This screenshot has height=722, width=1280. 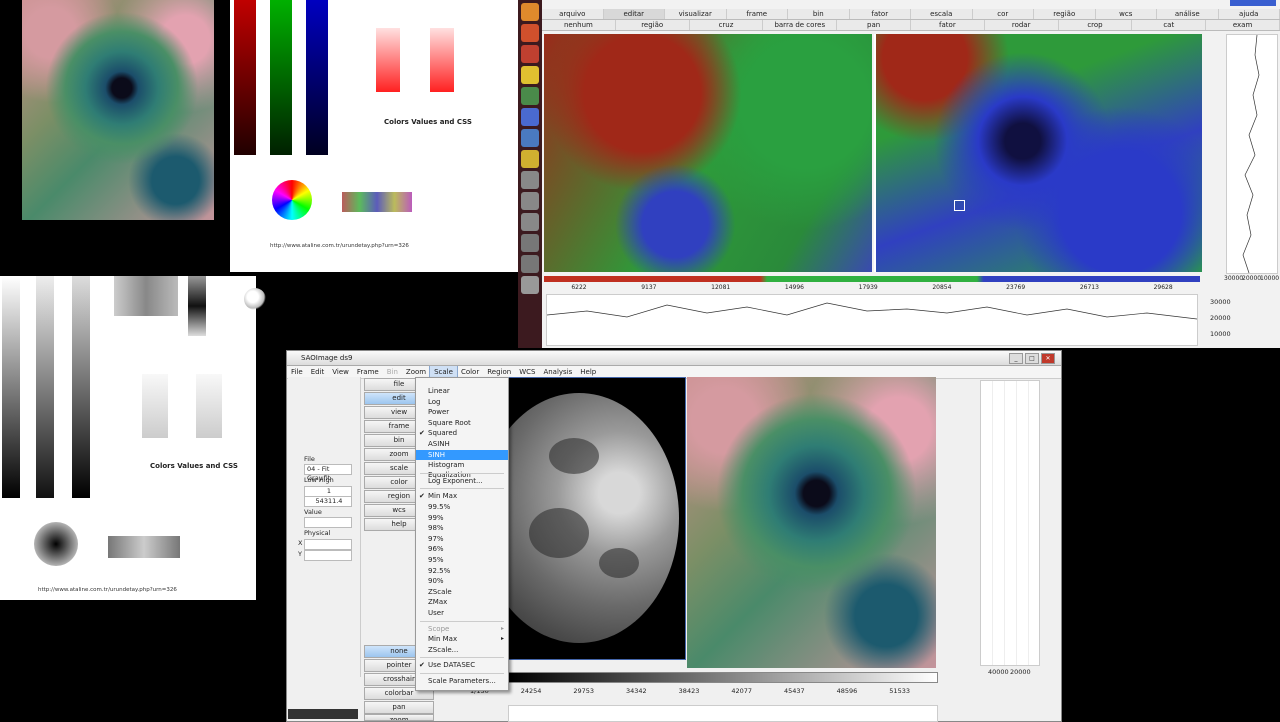 What do you see at coordinates (462, 518) in the screenshot?
I see `scale-menu-item: 99%` at bounding box center [462, 518].